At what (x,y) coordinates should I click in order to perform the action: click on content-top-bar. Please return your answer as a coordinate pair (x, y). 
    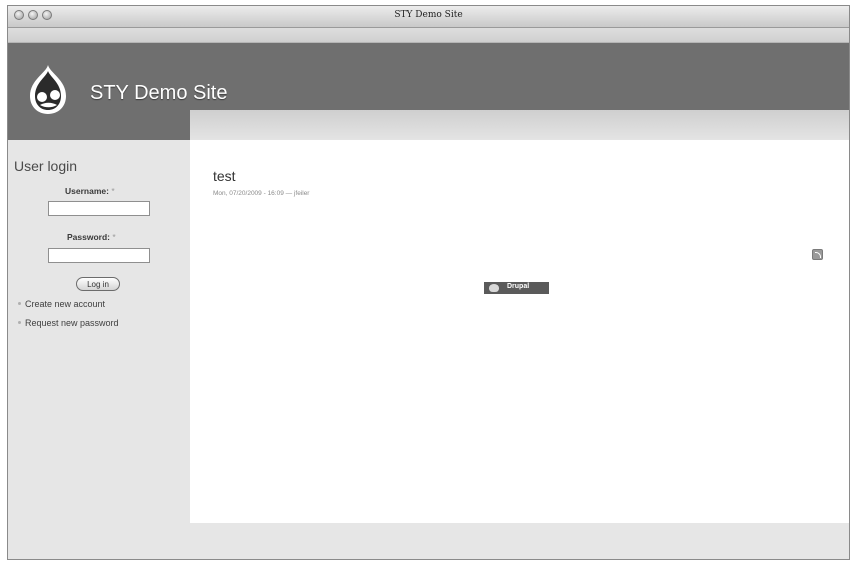
    Looking at the image, I should click on (519, 125).